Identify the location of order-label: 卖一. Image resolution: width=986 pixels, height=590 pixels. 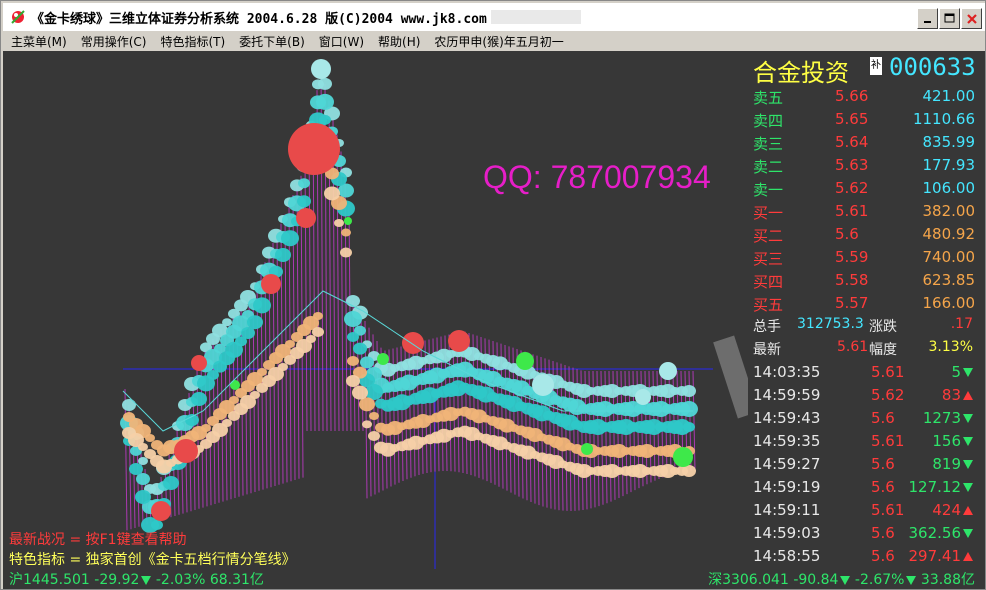
(768, 190).